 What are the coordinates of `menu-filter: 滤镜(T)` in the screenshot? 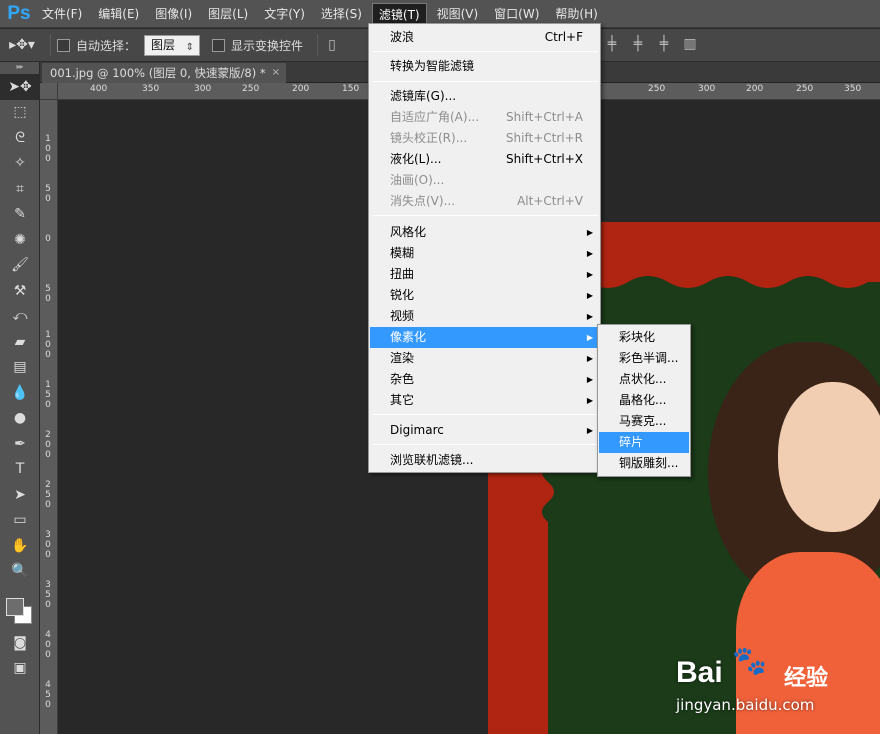 It's located at (399, 13).